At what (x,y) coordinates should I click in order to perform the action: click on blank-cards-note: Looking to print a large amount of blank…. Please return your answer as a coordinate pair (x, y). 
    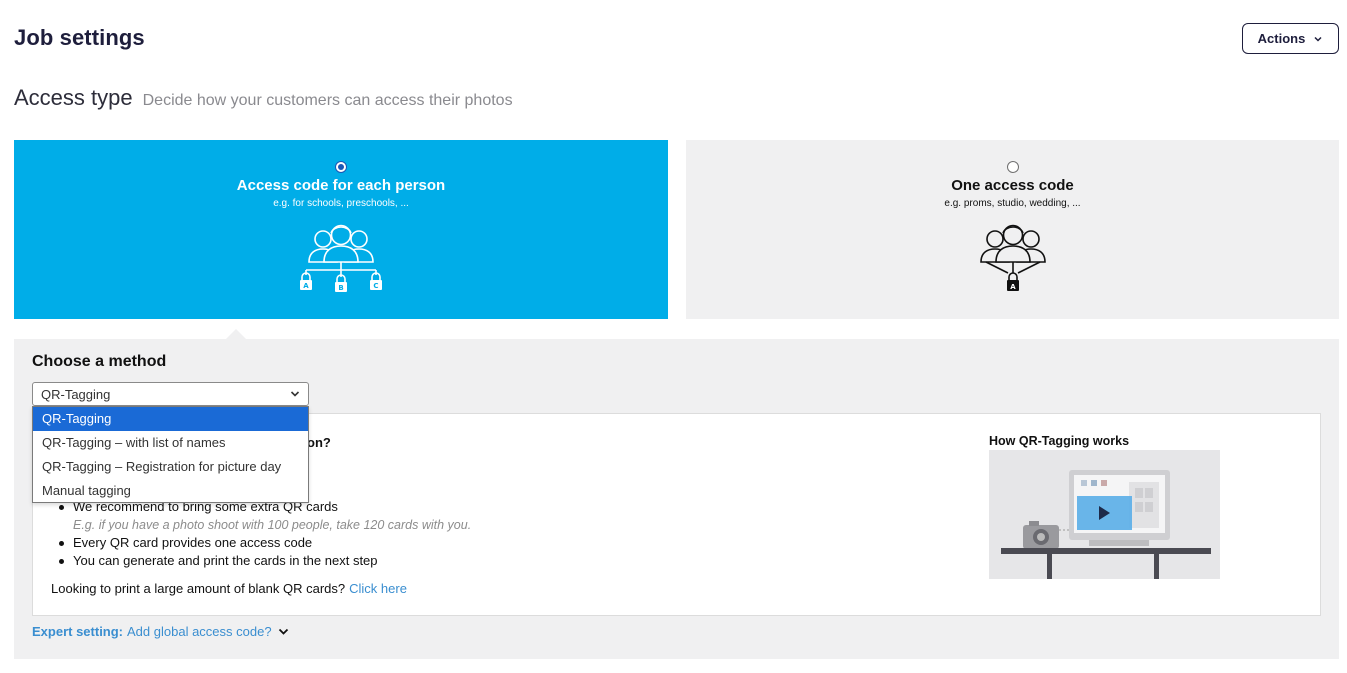
    Looking at the image, I should click on (229, 588).